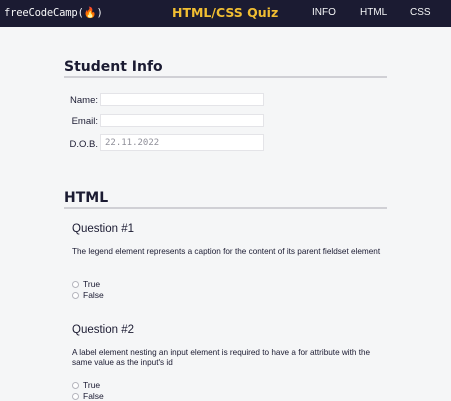 The height and width of the screenshot is (401, 451). I want to click on student-info-heading: Student Info, so click(225, 68).